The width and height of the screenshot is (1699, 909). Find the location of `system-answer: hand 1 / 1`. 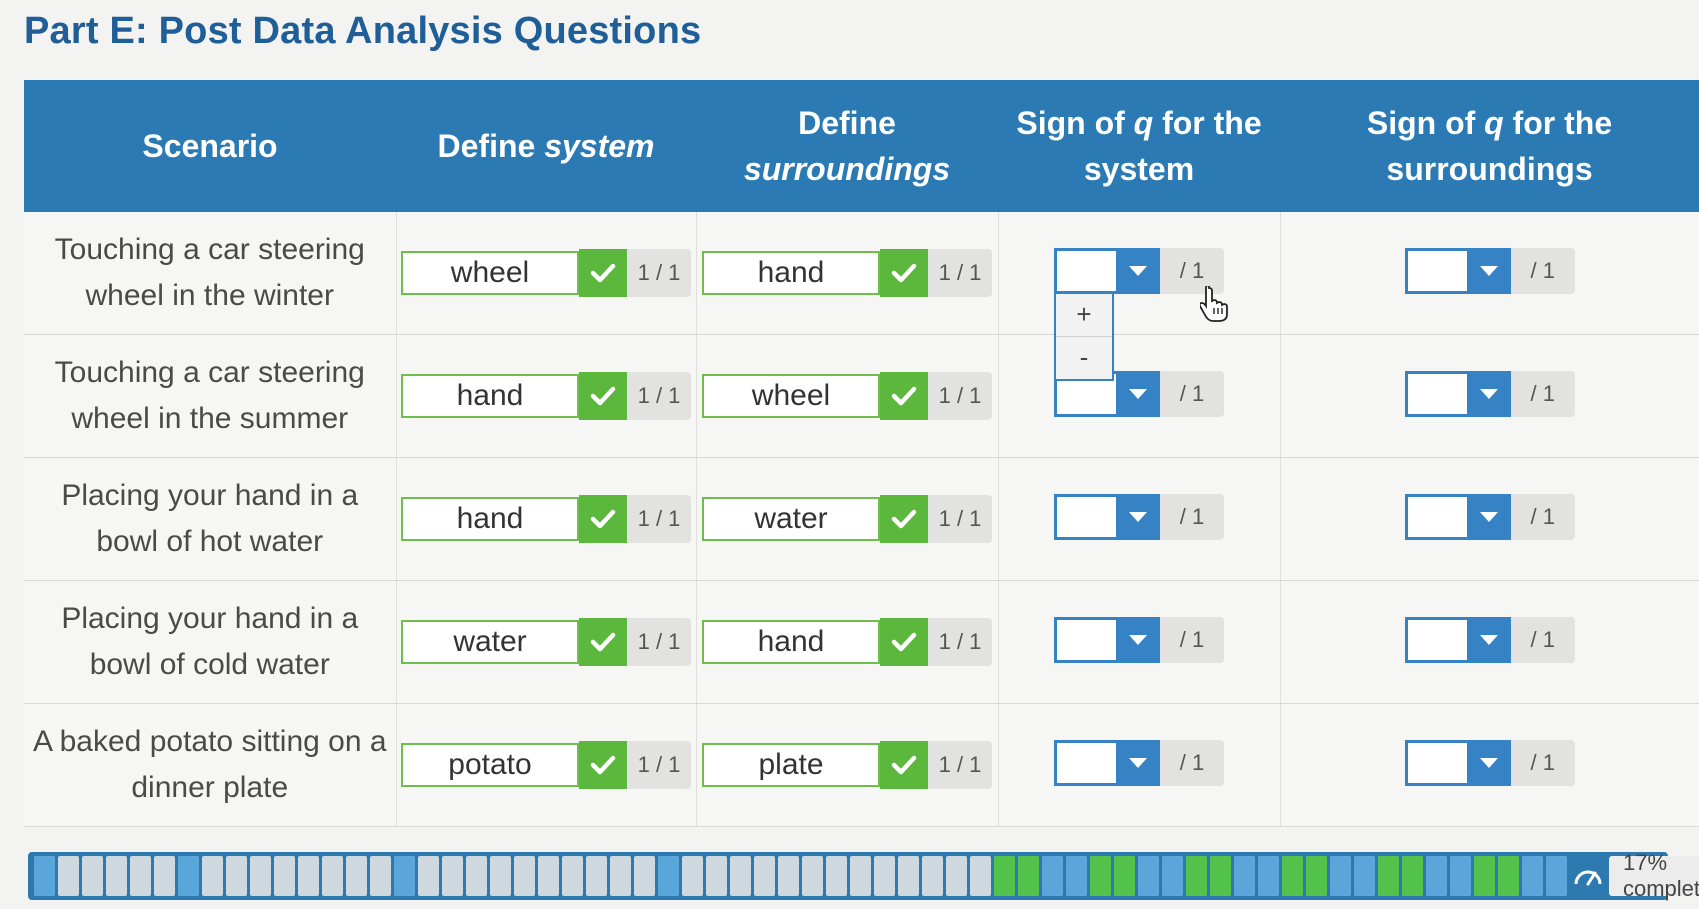

system-answer: hand 1 / 1 is located at coordinates (546, 519).